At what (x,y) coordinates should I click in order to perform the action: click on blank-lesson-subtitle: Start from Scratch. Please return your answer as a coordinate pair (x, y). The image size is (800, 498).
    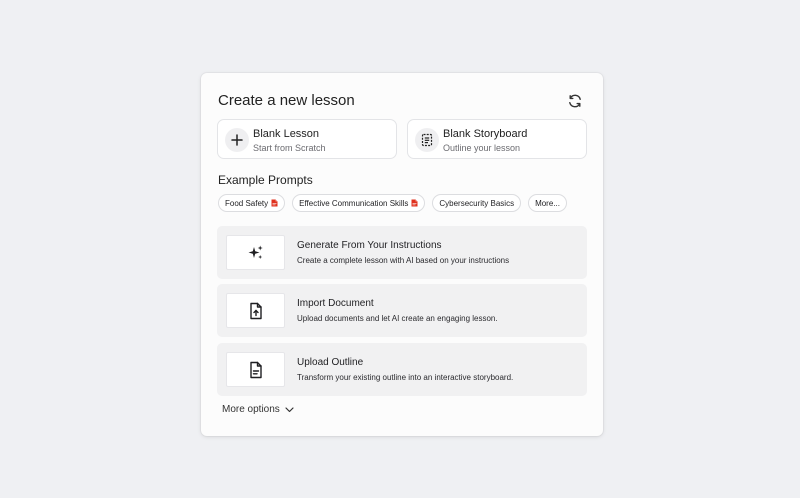
    Looking at the image, I should click on (289, 148).